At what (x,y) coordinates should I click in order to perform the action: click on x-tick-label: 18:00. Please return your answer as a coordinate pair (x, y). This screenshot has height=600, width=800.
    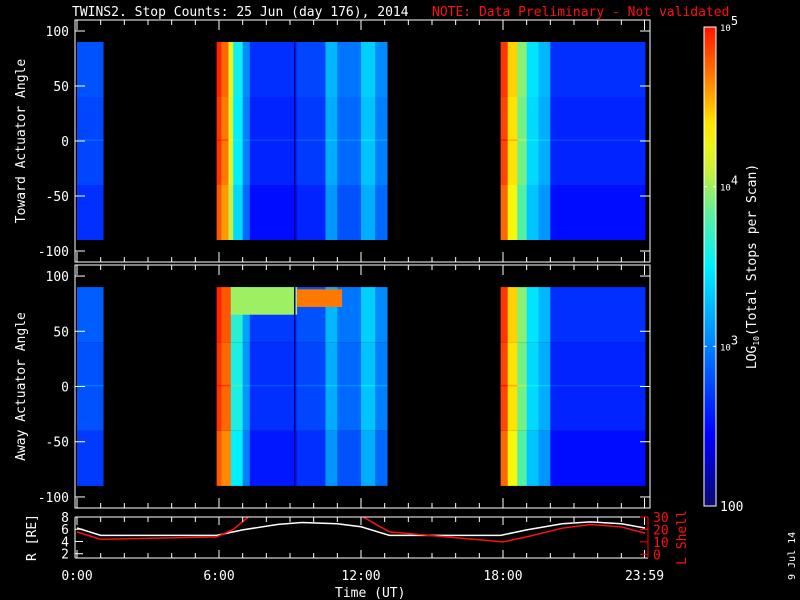
    Looking at the image, I should click on (502, 576).